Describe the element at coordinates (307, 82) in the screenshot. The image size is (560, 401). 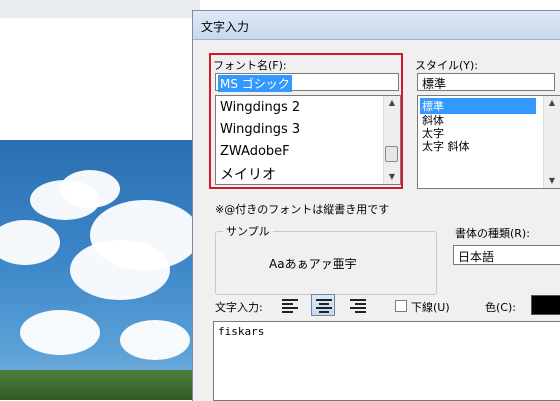
I see `font-name-input: MS ゴシック` at that location.